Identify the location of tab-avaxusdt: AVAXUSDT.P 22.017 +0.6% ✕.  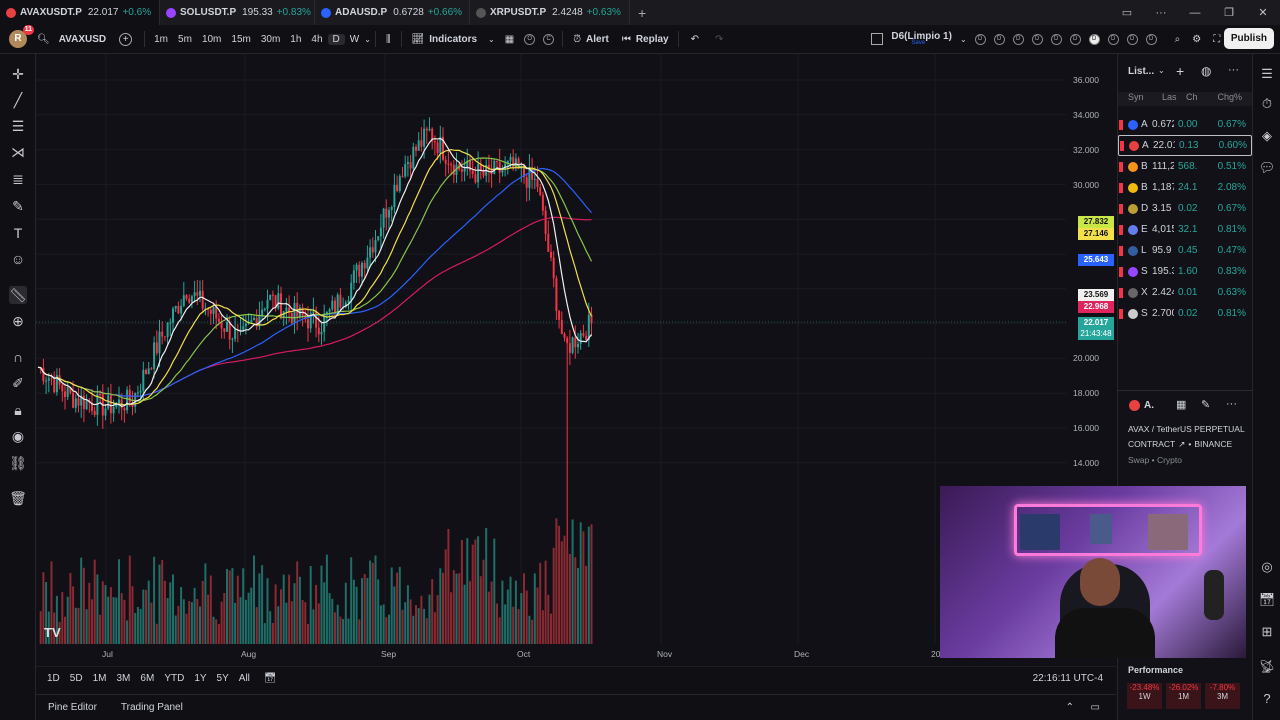
(80, 12).